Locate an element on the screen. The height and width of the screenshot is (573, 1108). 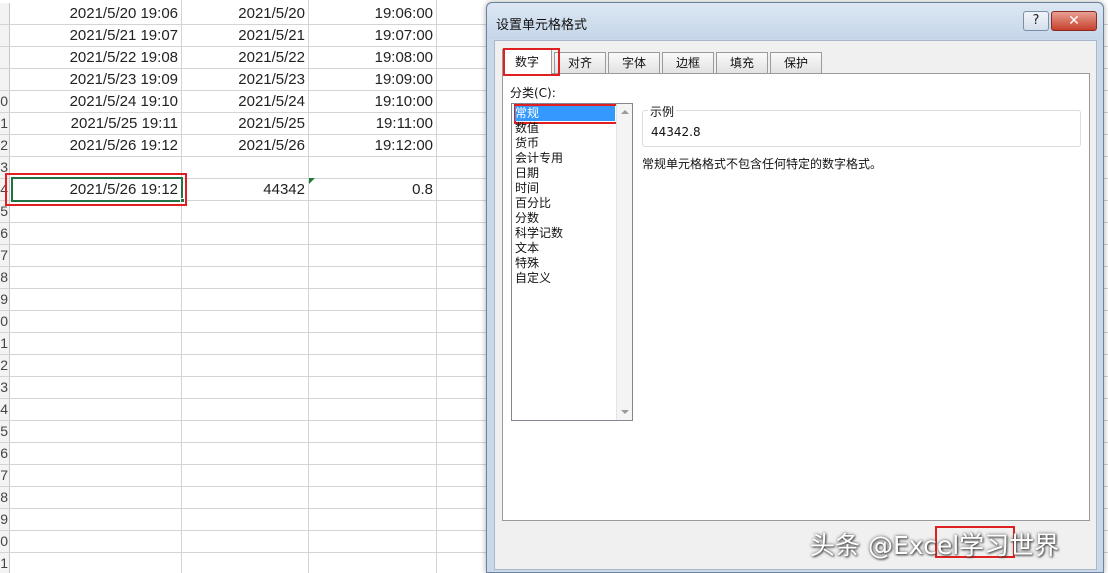
cell-date: 2021/5/26 is located at coordinates (245, 145).